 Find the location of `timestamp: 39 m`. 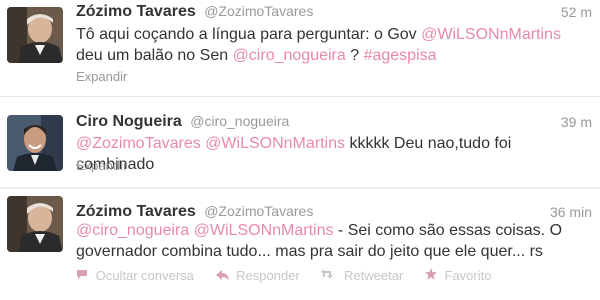

timestamp: 39 m is located at coordinates (576, 122).